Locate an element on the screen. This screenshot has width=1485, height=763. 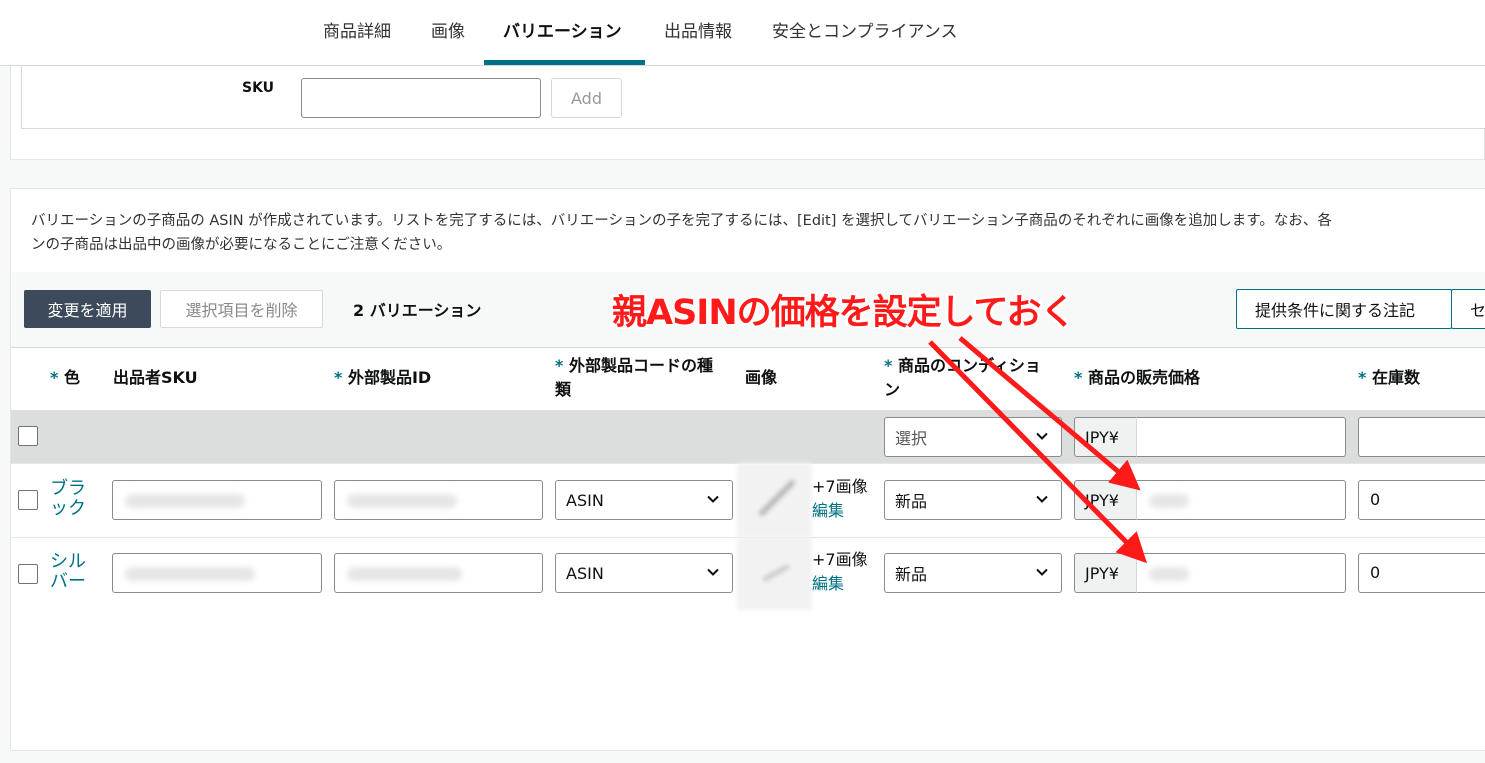
header-quantity: * 在庫数 is located at coordinates (1389, 378).